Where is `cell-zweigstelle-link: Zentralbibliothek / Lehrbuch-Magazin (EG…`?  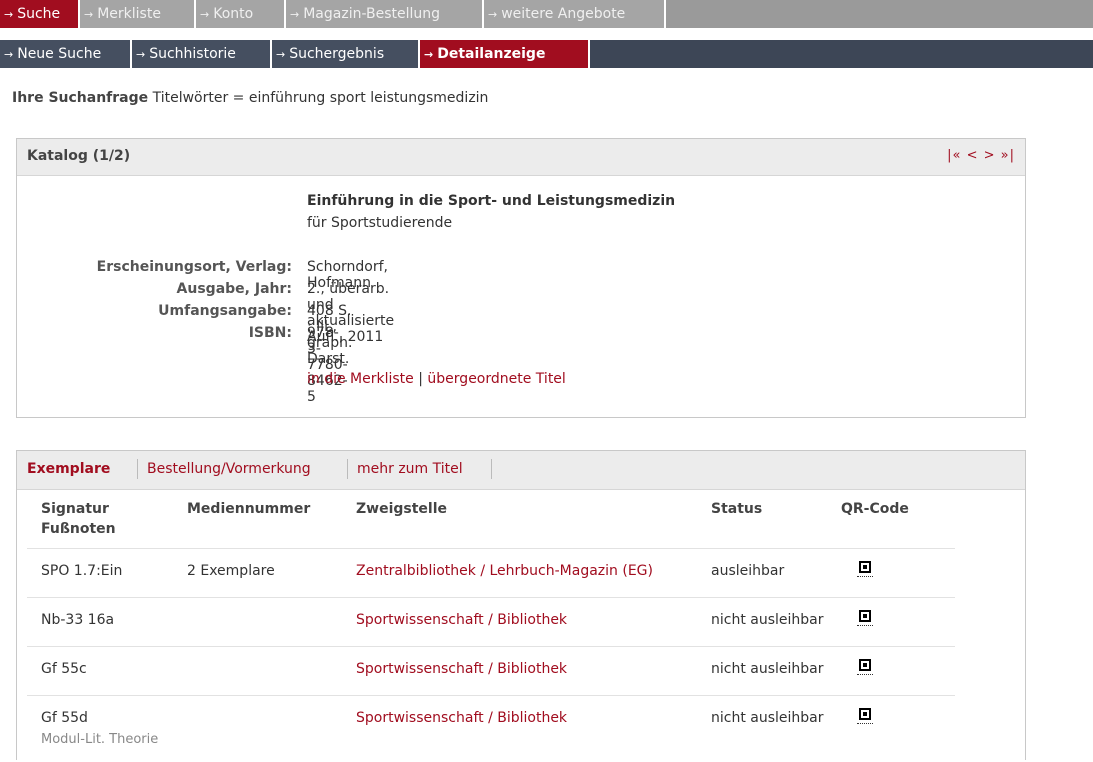
cell-zweigstelle-link: Zentralbibliothek / Lehrbuch-Magazin (EG… is located at coordinates (504, 571).